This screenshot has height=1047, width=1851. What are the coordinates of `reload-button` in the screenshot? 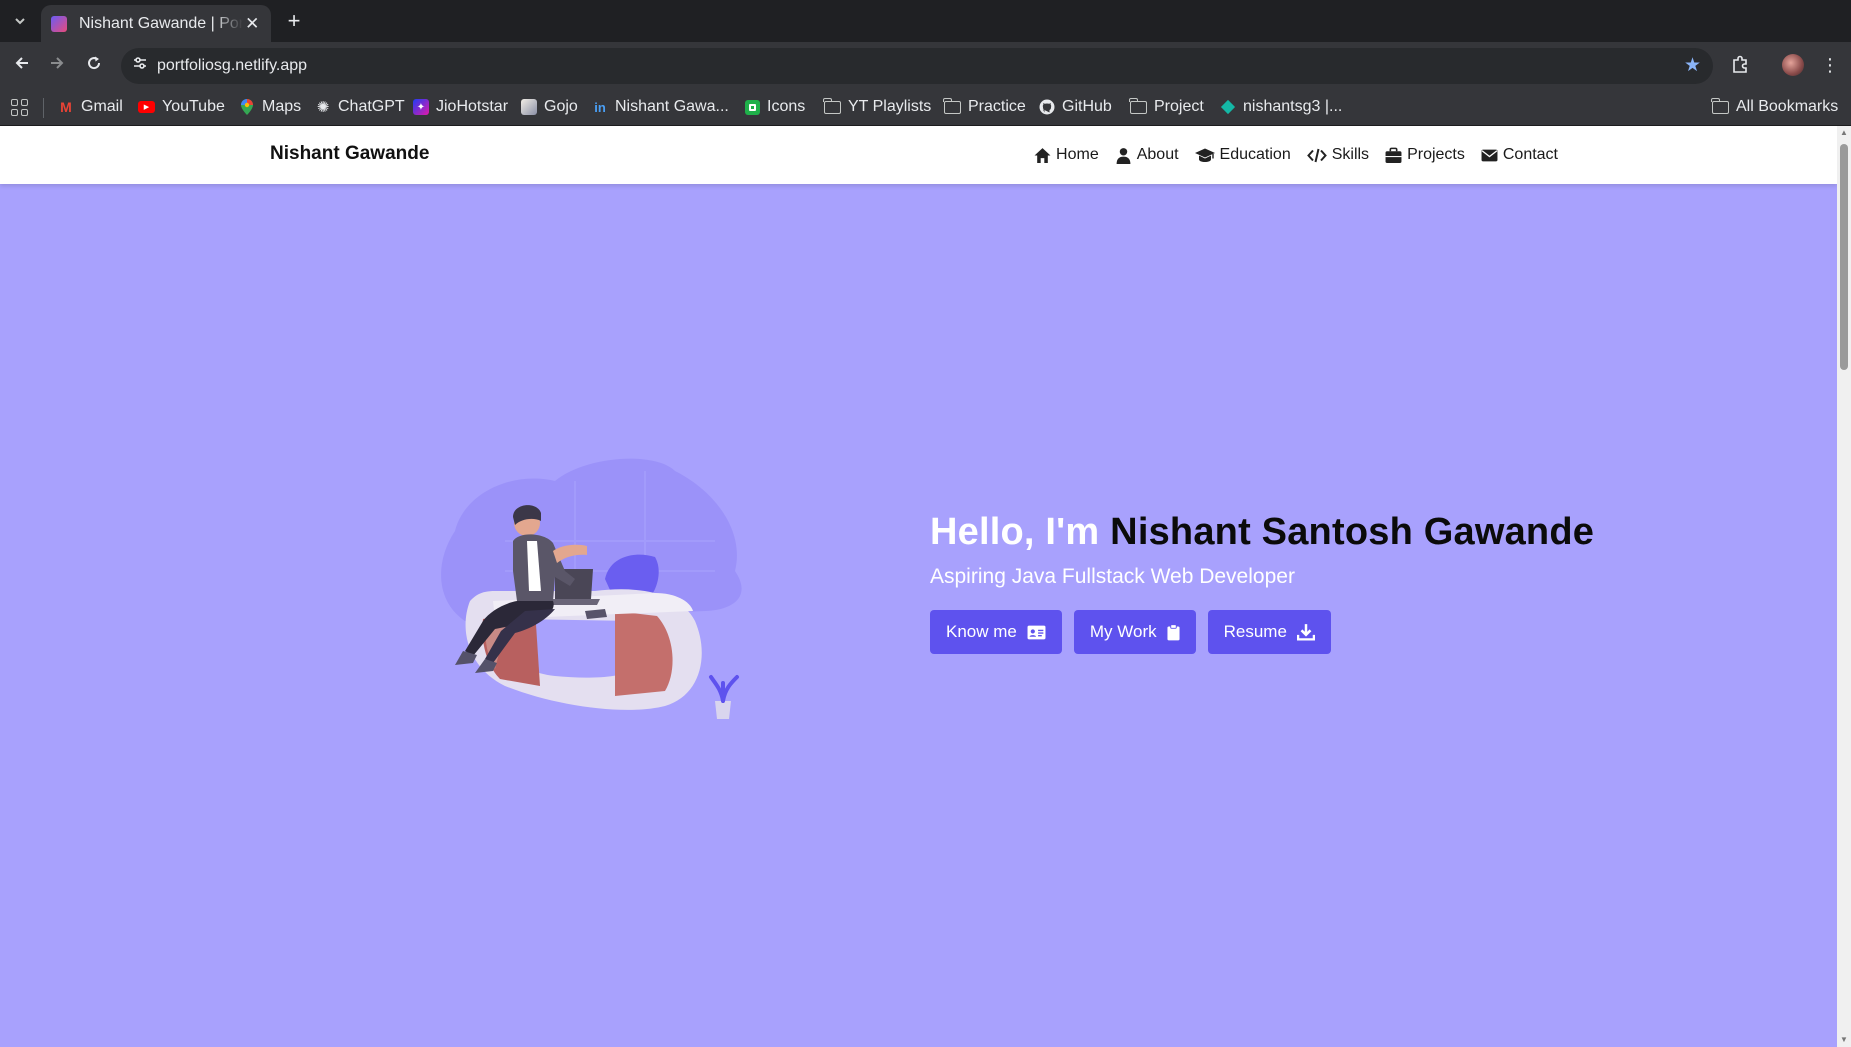 It's located at (94, 65).